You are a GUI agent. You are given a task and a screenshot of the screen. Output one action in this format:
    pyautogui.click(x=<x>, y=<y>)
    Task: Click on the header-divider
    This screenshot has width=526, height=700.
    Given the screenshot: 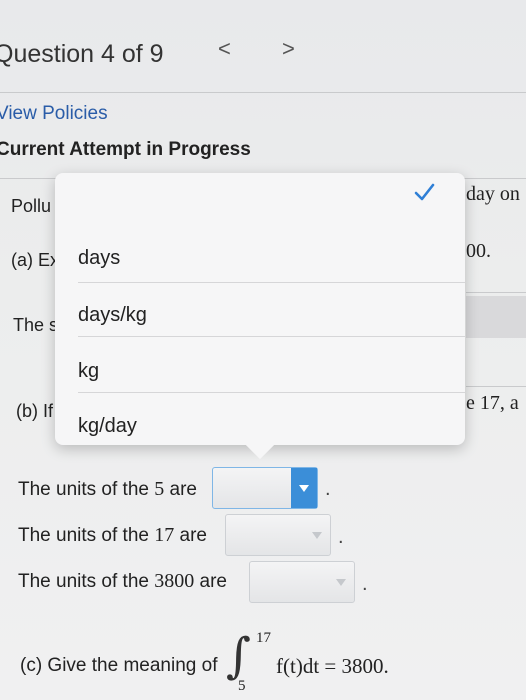 What is the action you would take?
    pyautogui.click(x=263, y=92)
    